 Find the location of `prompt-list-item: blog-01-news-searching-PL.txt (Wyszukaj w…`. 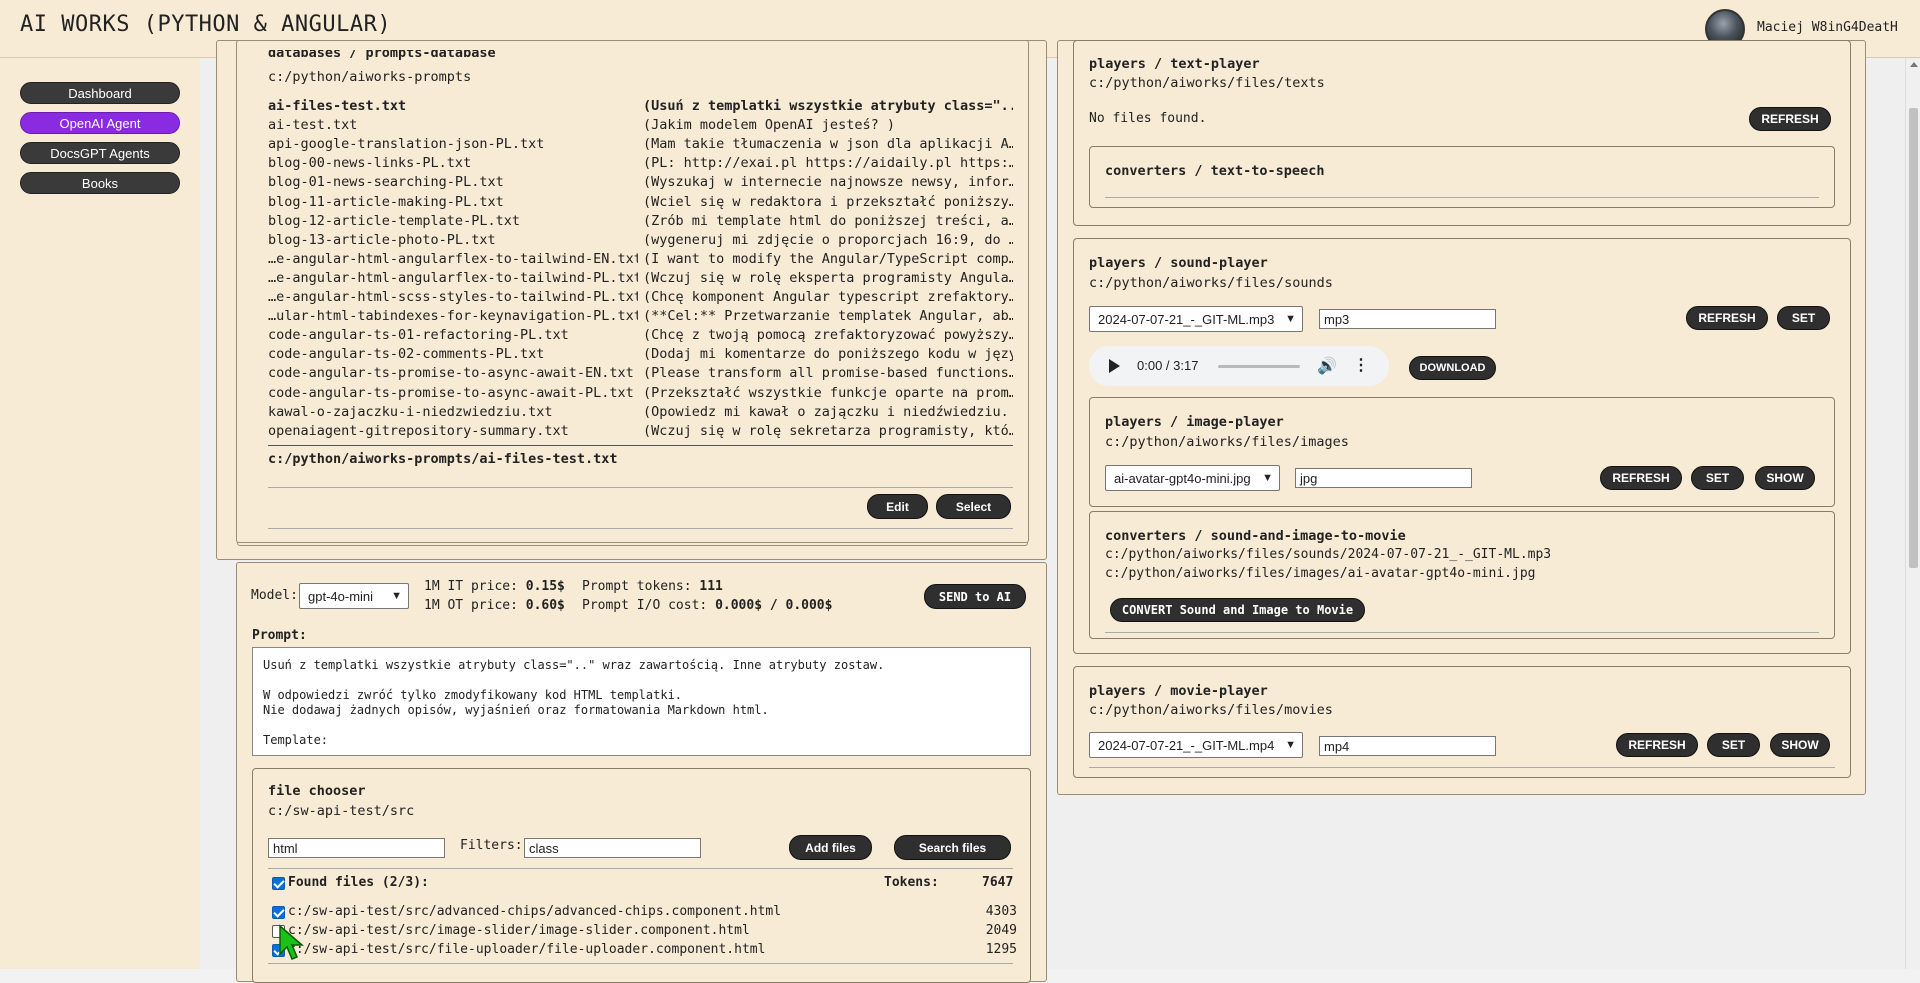

prompt-list-item: blog-01-news-searching-PL.txt (Wyszukaj w… is located at coordinates (640, 183).